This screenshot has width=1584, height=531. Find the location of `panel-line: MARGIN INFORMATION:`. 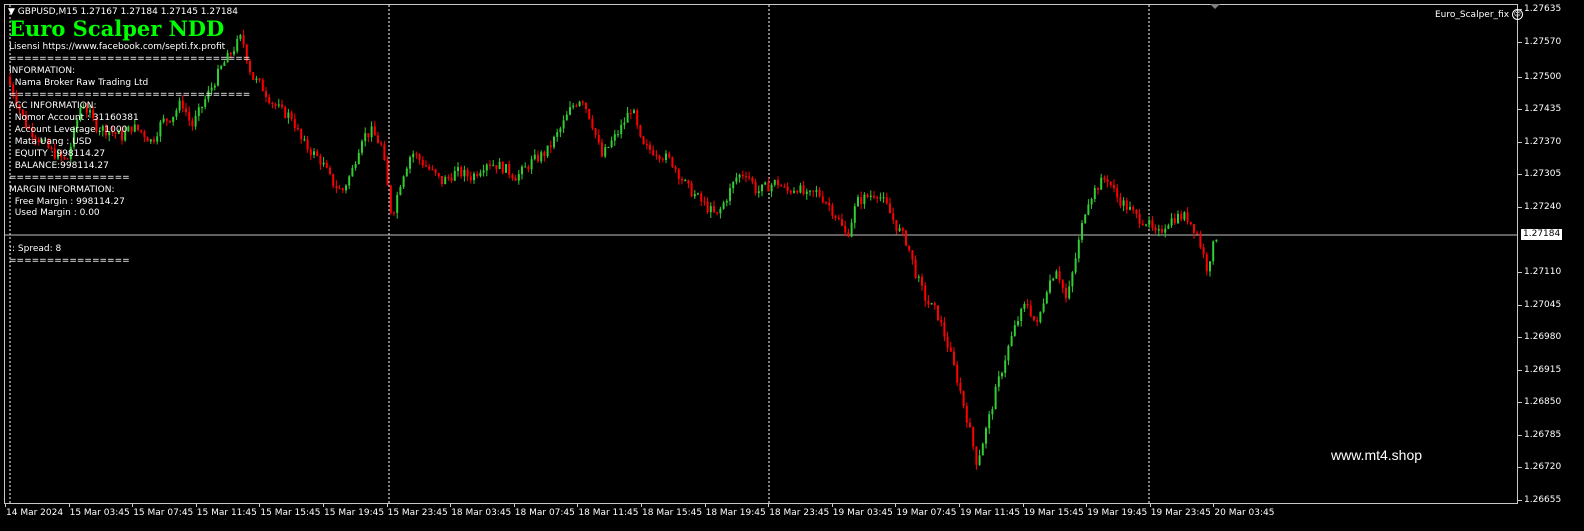

panel-line: MARGIN INFORMATION: is located at coordinates (62, 189).